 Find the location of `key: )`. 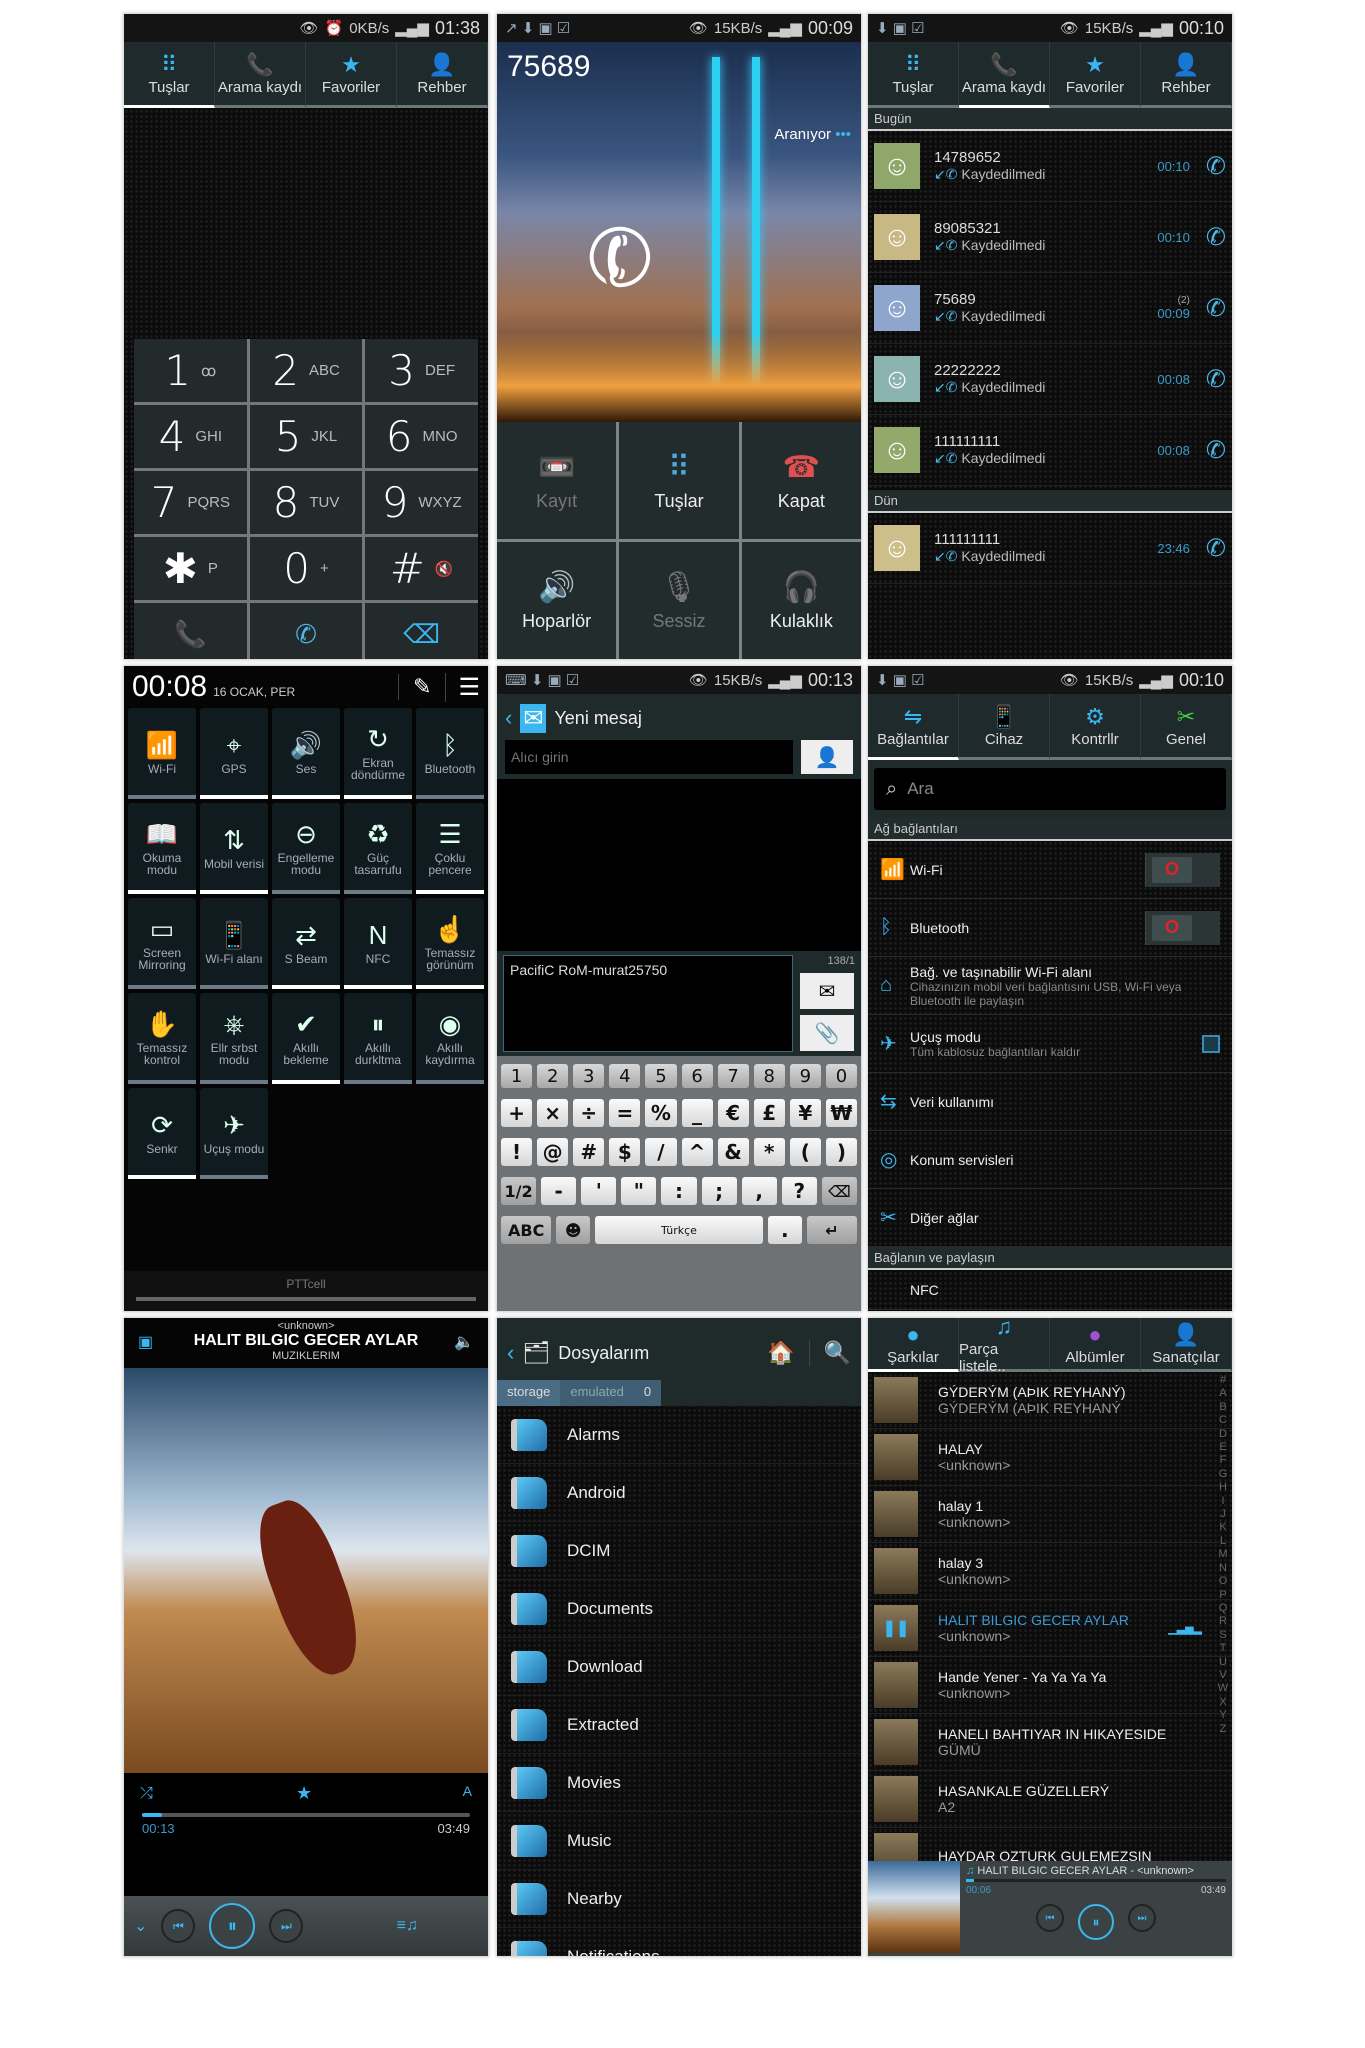

key: ) is located at coordinates (841, 1152).